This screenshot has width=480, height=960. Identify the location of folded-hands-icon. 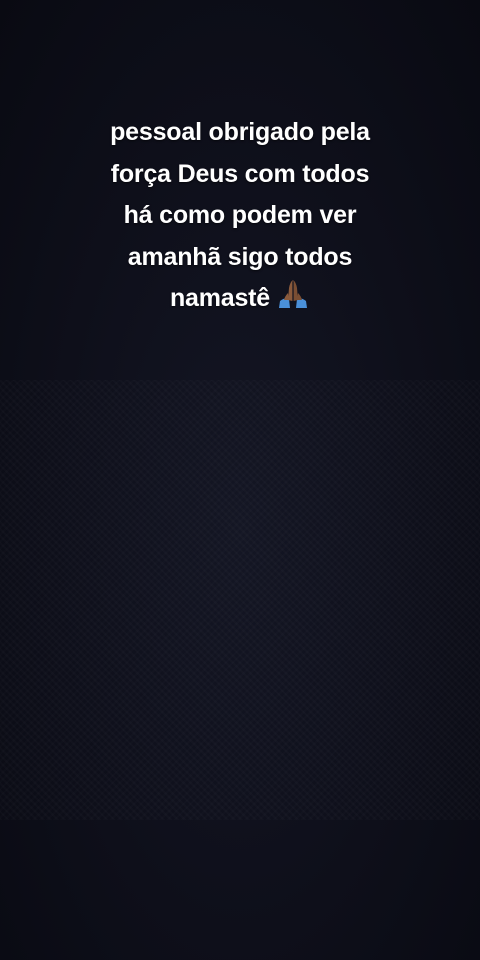
(293, 301).